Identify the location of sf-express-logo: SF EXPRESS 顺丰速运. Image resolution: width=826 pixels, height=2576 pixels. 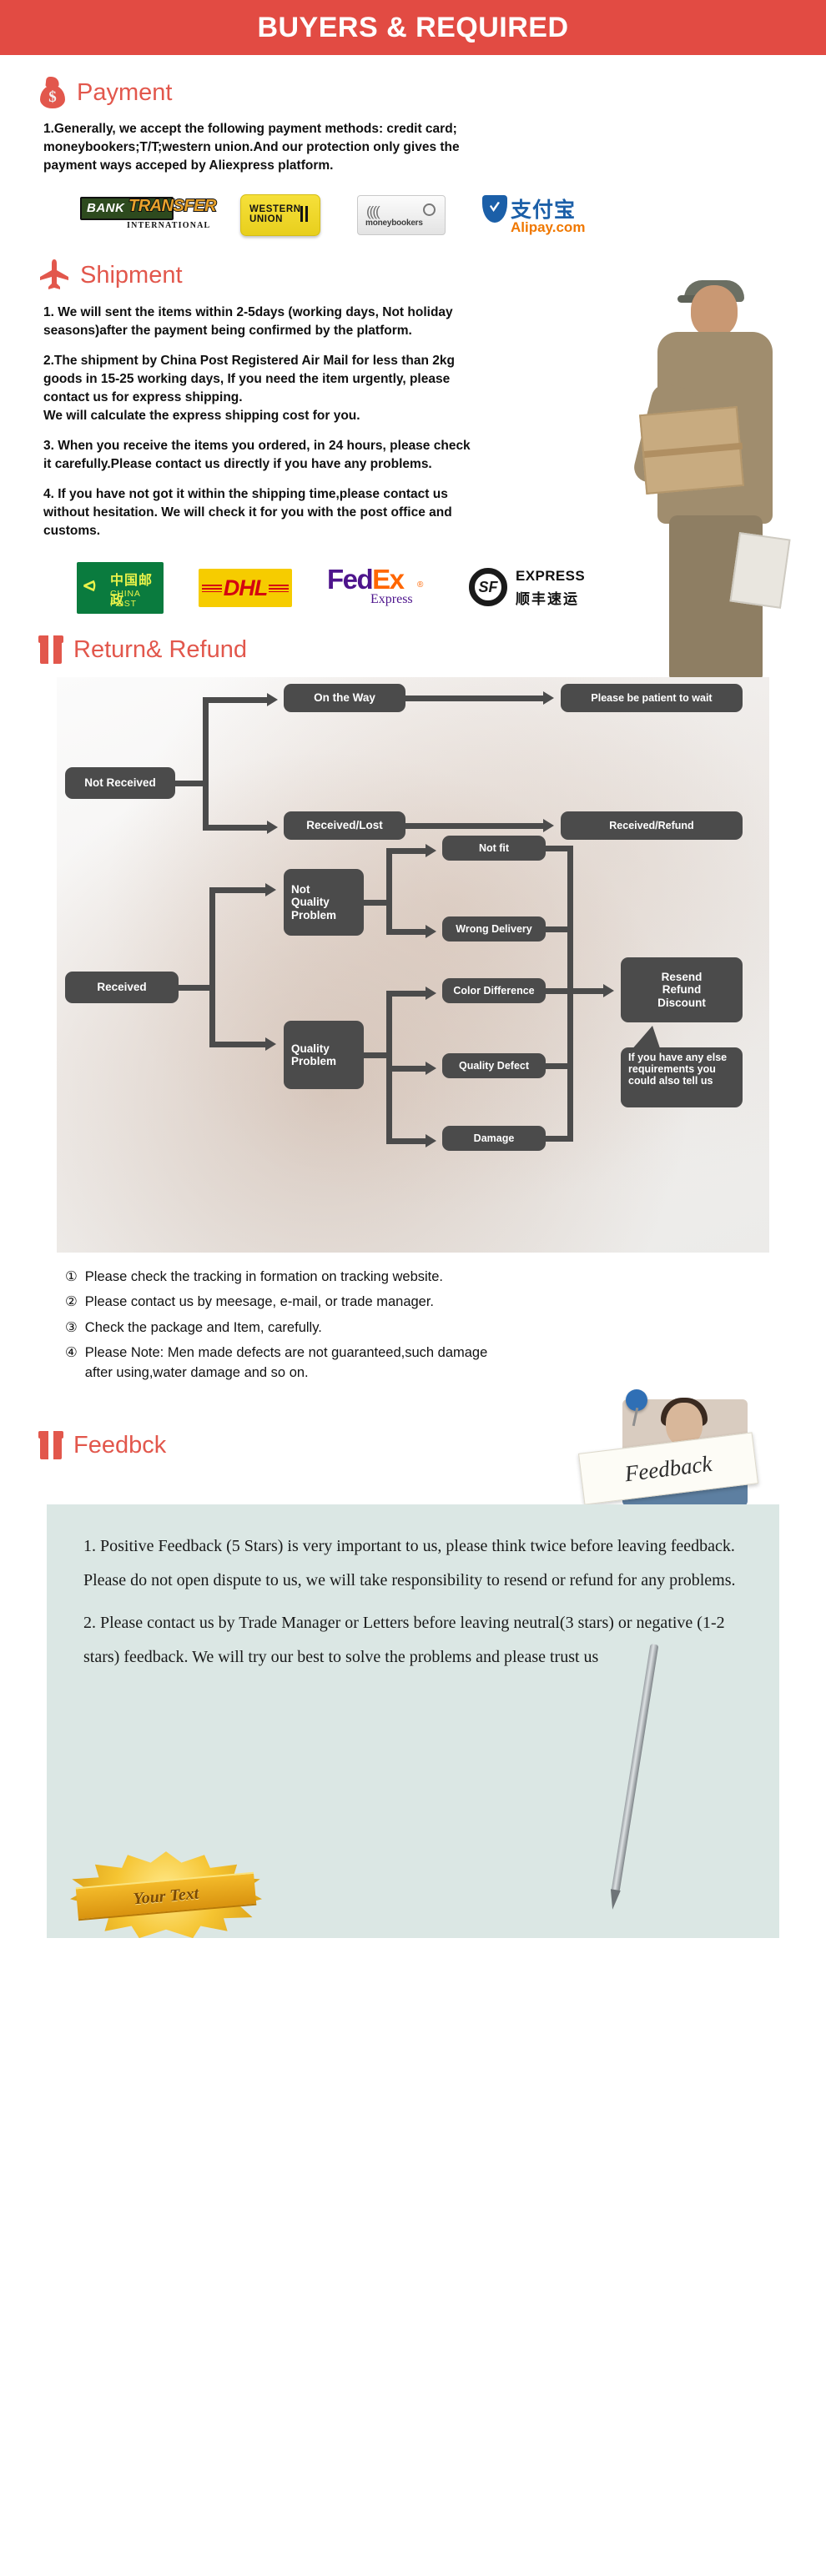
(539, 588).